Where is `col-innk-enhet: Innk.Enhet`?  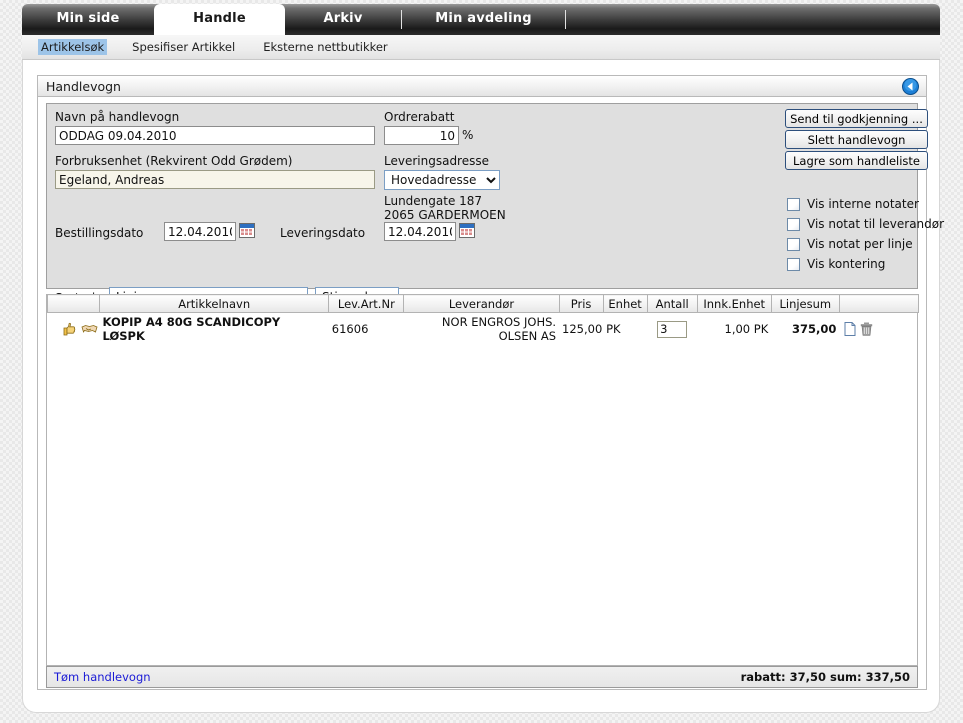 col-innk-enhet: Innk.Enhet is located at coordinates (734, 303).